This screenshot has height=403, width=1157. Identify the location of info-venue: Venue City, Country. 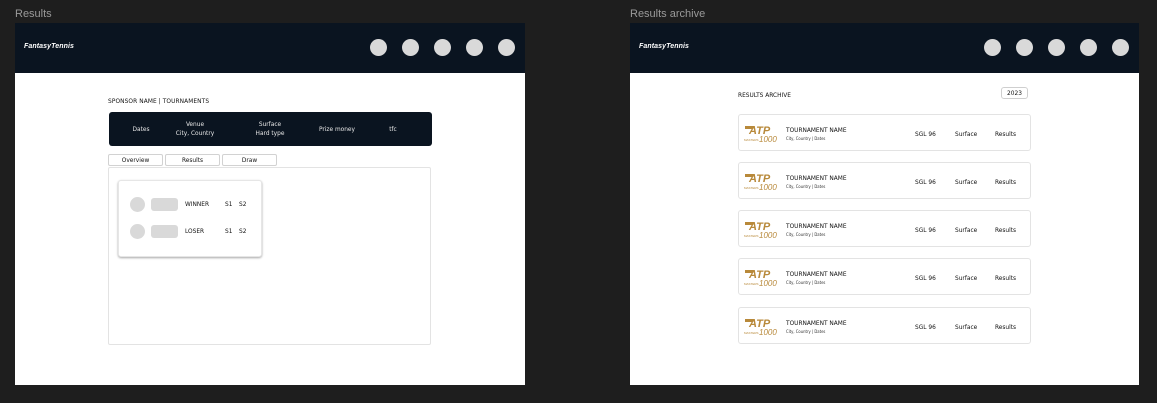
(195, 129).